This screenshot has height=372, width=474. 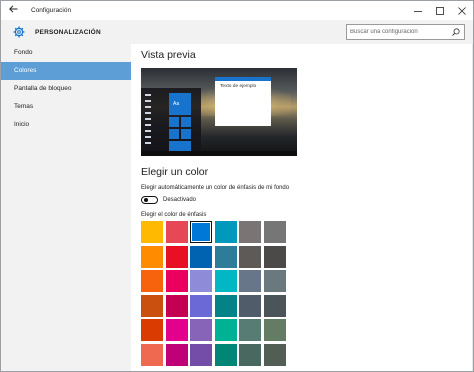 What do you see at coordinates (219, 153) in the screenshot?
I see `preview-taskbar` at bounding box center [219, 153].